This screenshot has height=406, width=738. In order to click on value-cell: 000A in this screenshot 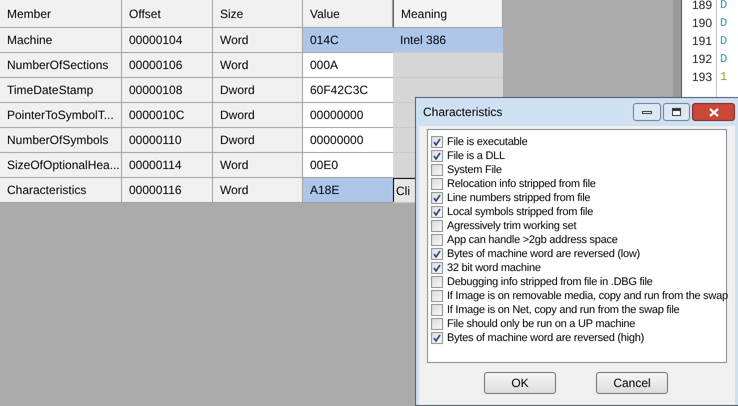, I will do `click(348, 65)`.